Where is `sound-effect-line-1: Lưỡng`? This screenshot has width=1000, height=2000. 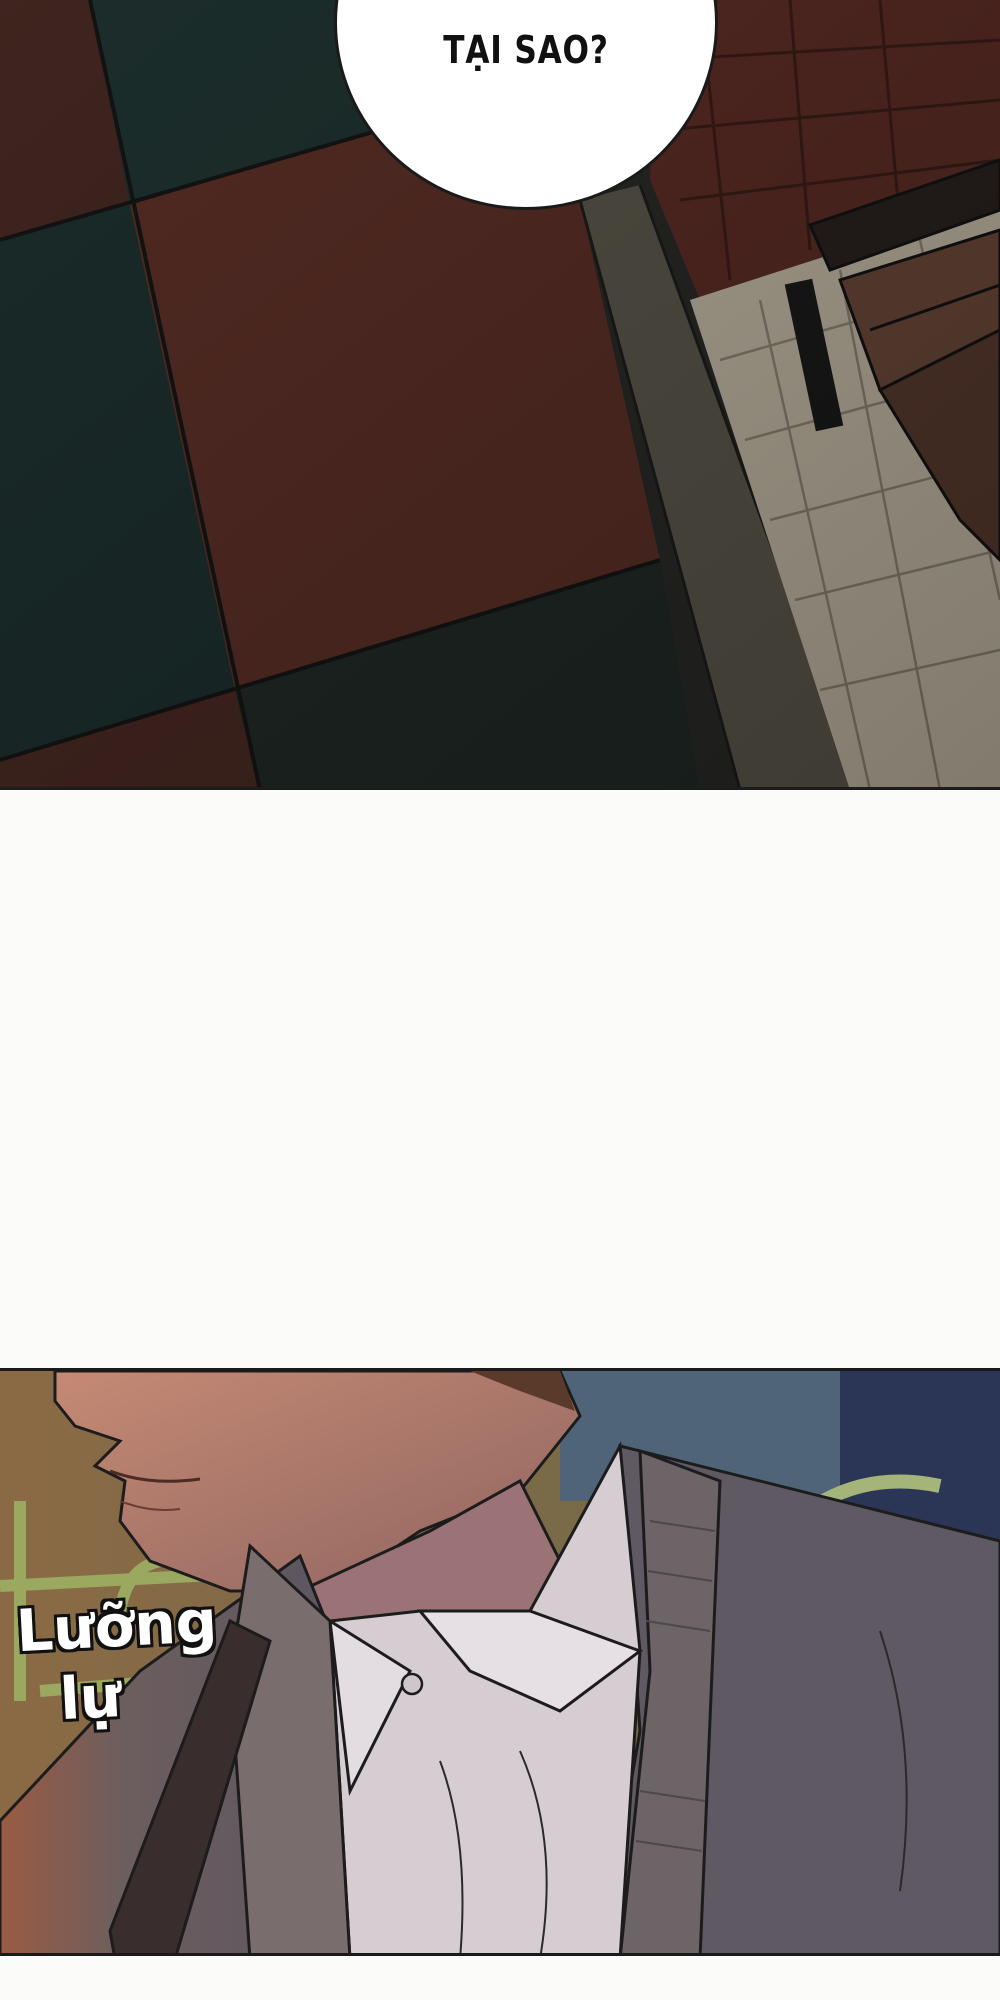
sound-effect-line-1: Lưỡng is located at coordinates (116, 1626).